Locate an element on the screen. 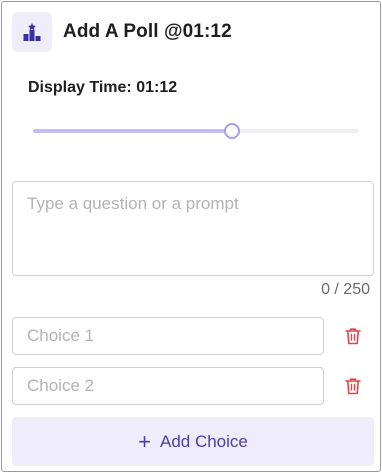 The width and height of the screenshot is (382, 473). display-time-slider is located at coordinates (196, 131).